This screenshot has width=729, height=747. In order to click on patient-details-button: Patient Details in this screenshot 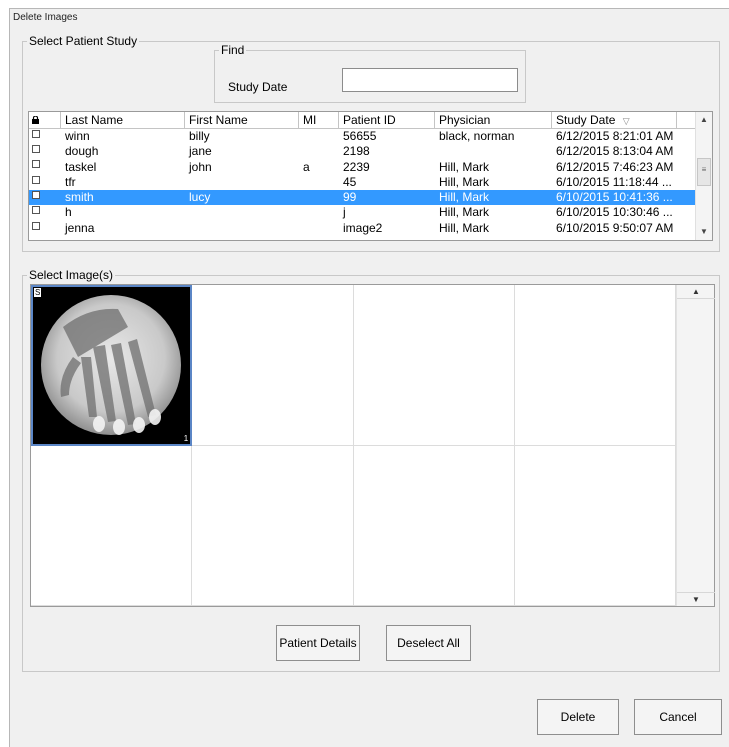, I will do `click(318, 643)`.